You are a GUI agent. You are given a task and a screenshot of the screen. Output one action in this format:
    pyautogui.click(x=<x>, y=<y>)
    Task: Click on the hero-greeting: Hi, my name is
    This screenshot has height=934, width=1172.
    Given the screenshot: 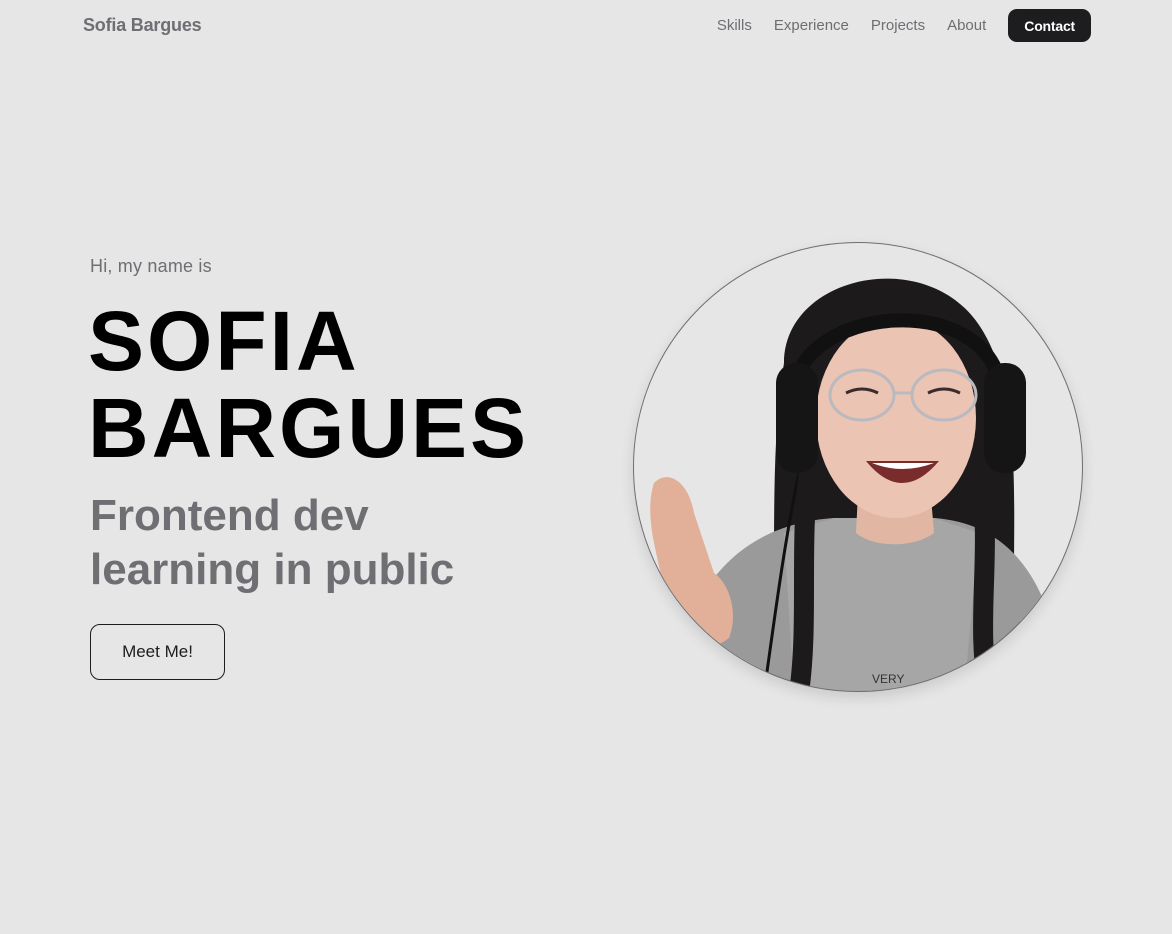 What is the action you would take?
    pyautogui.click(x=151, y=266)
    